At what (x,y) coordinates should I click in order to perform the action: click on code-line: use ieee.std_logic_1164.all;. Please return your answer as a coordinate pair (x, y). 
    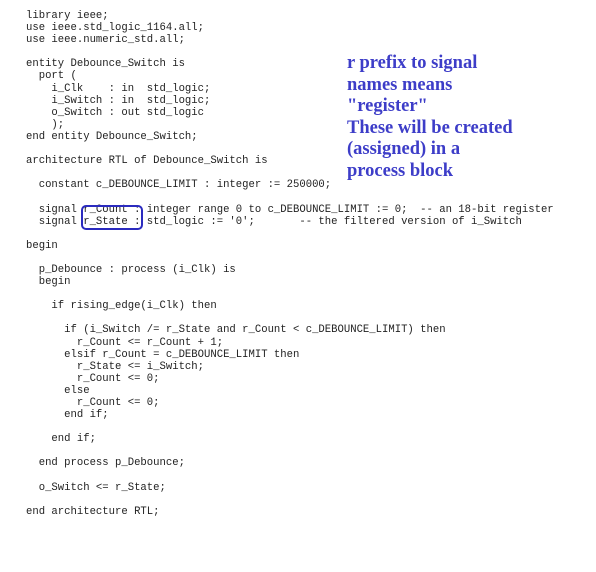
    Looking at the image, I should click on (115, 28).